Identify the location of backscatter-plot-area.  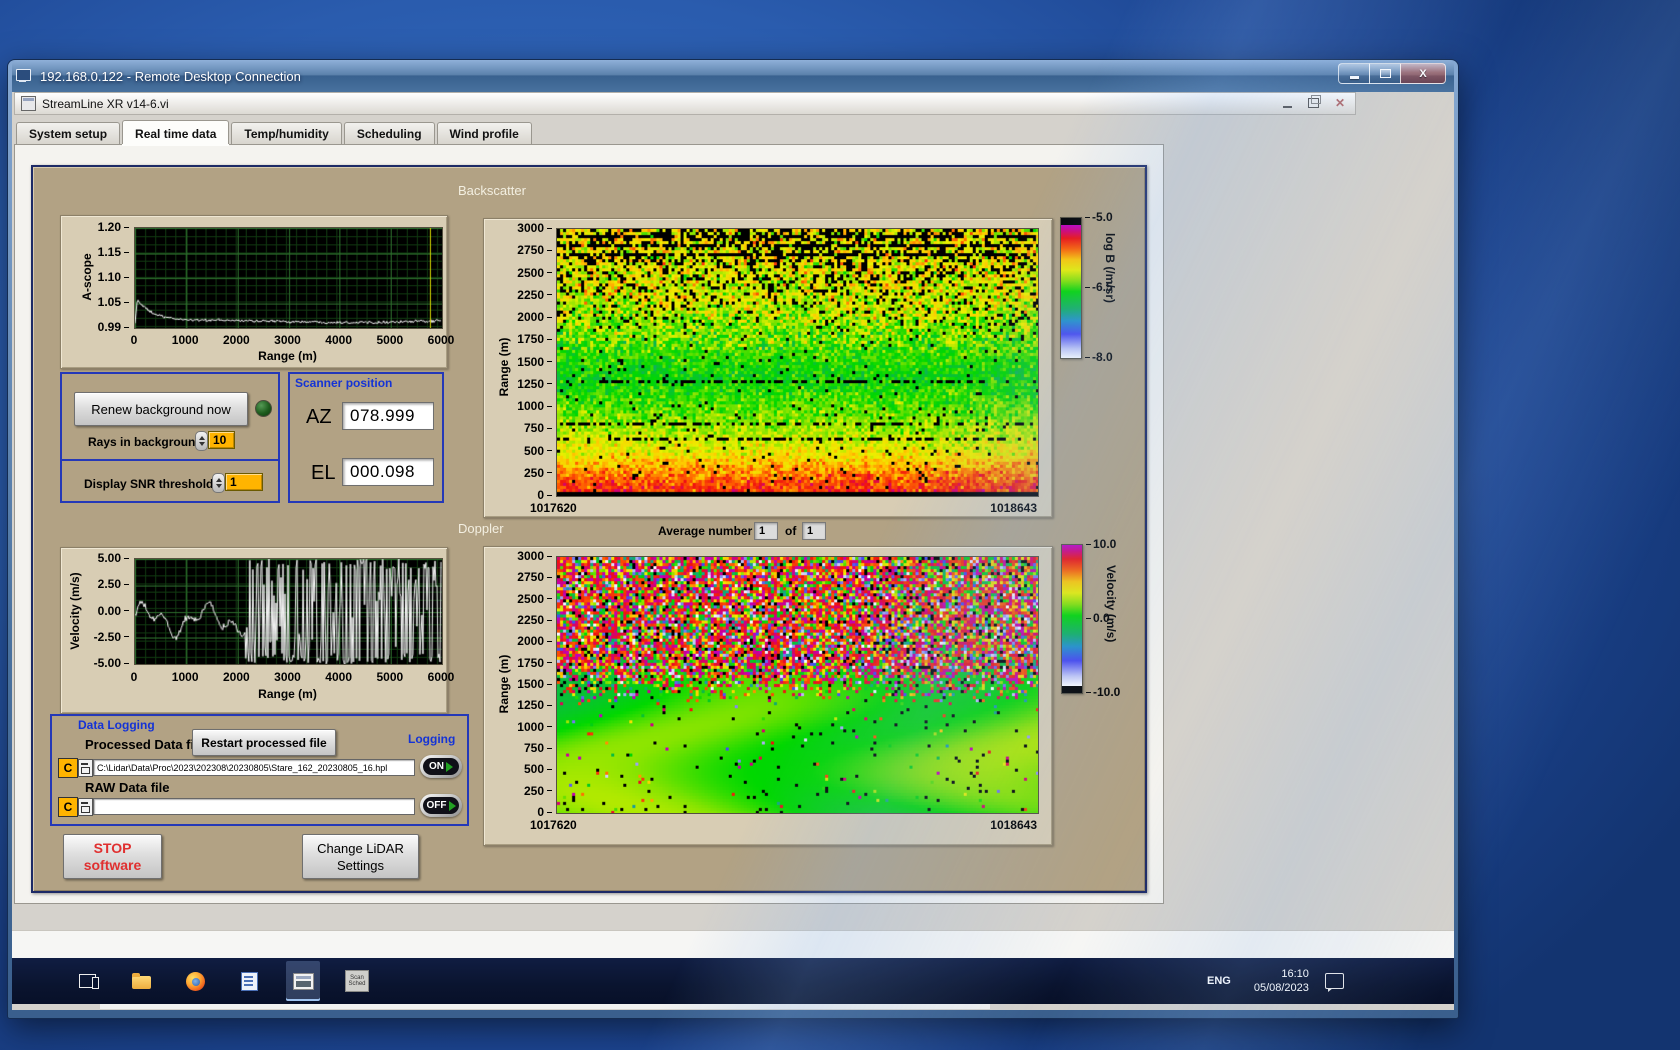
(797, 362).